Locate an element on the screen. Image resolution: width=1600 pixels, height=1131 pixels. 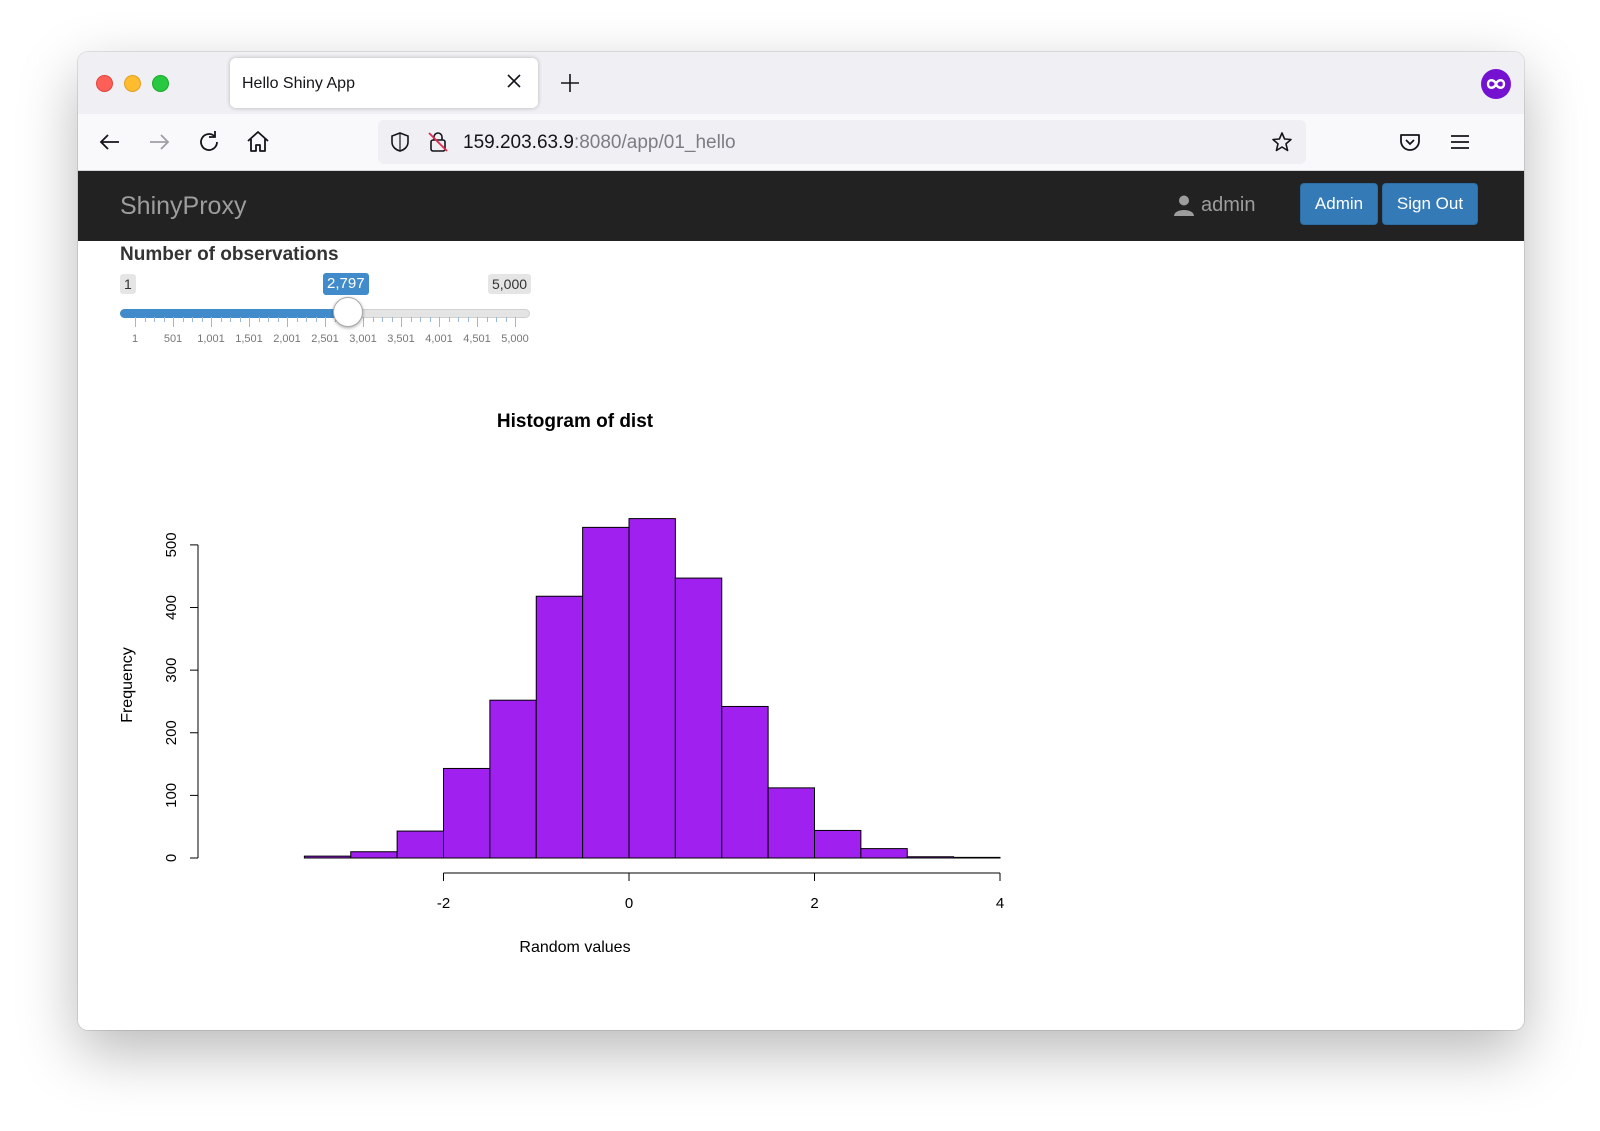
url-path: :8080/app/01_hello is located at coordinates (654, 142).